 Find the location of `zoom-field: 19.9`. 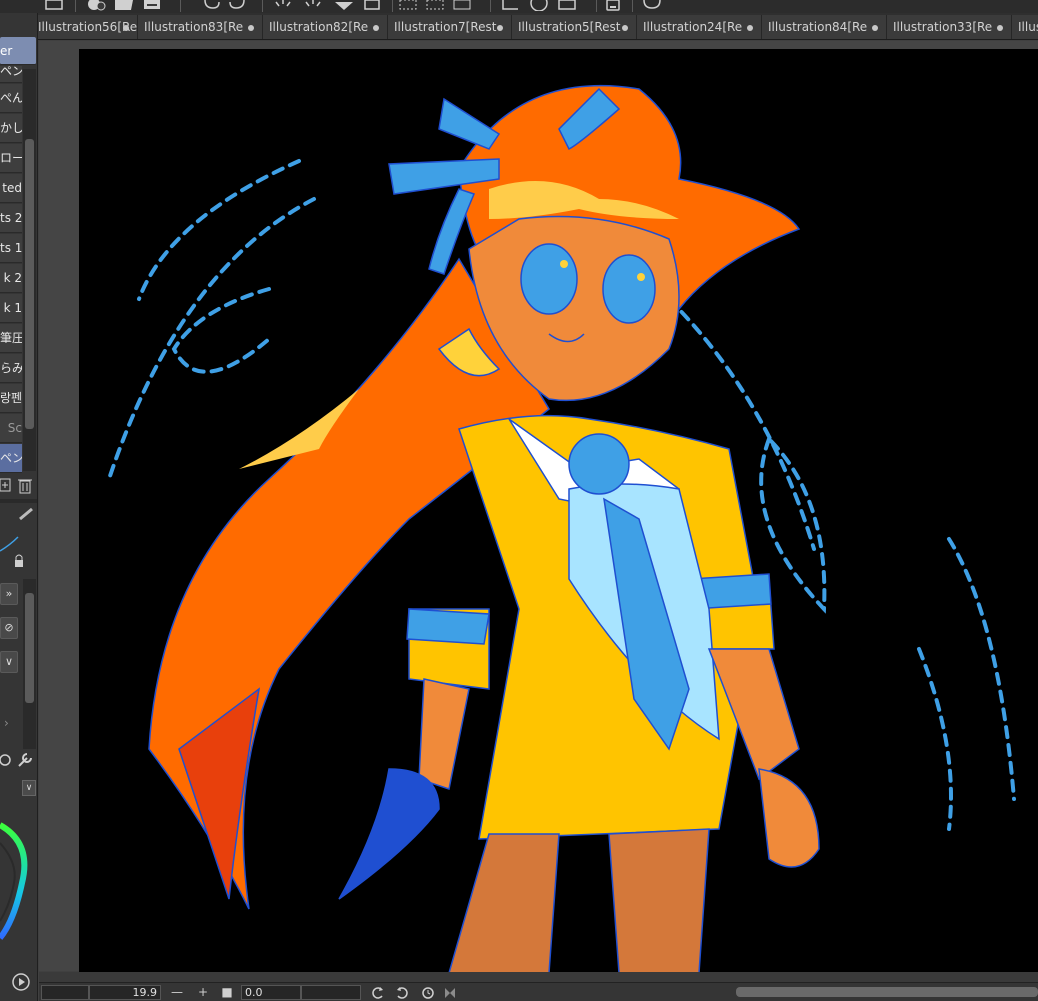

zoom-field: 19.9 is located at coordinates (125, 992).